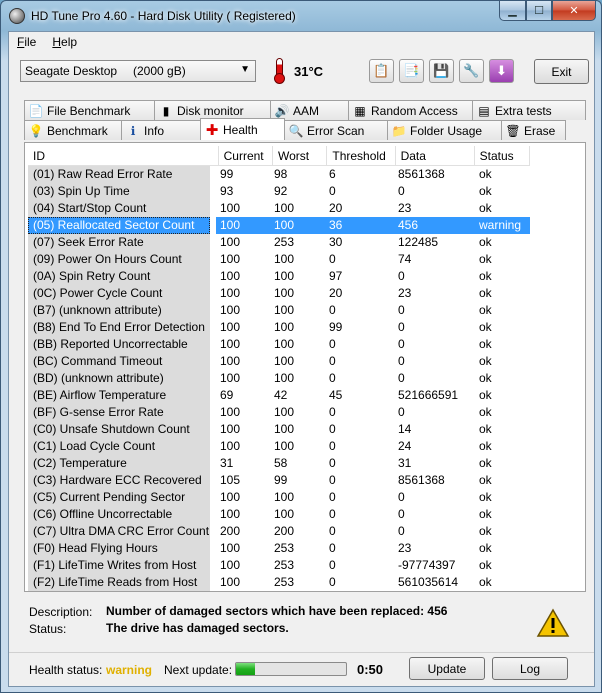 The image size is (602, 693). Describe the element at coordinates (36, 110) in the screenshot. I see `file-benchmark-icon: 📄` at that location.